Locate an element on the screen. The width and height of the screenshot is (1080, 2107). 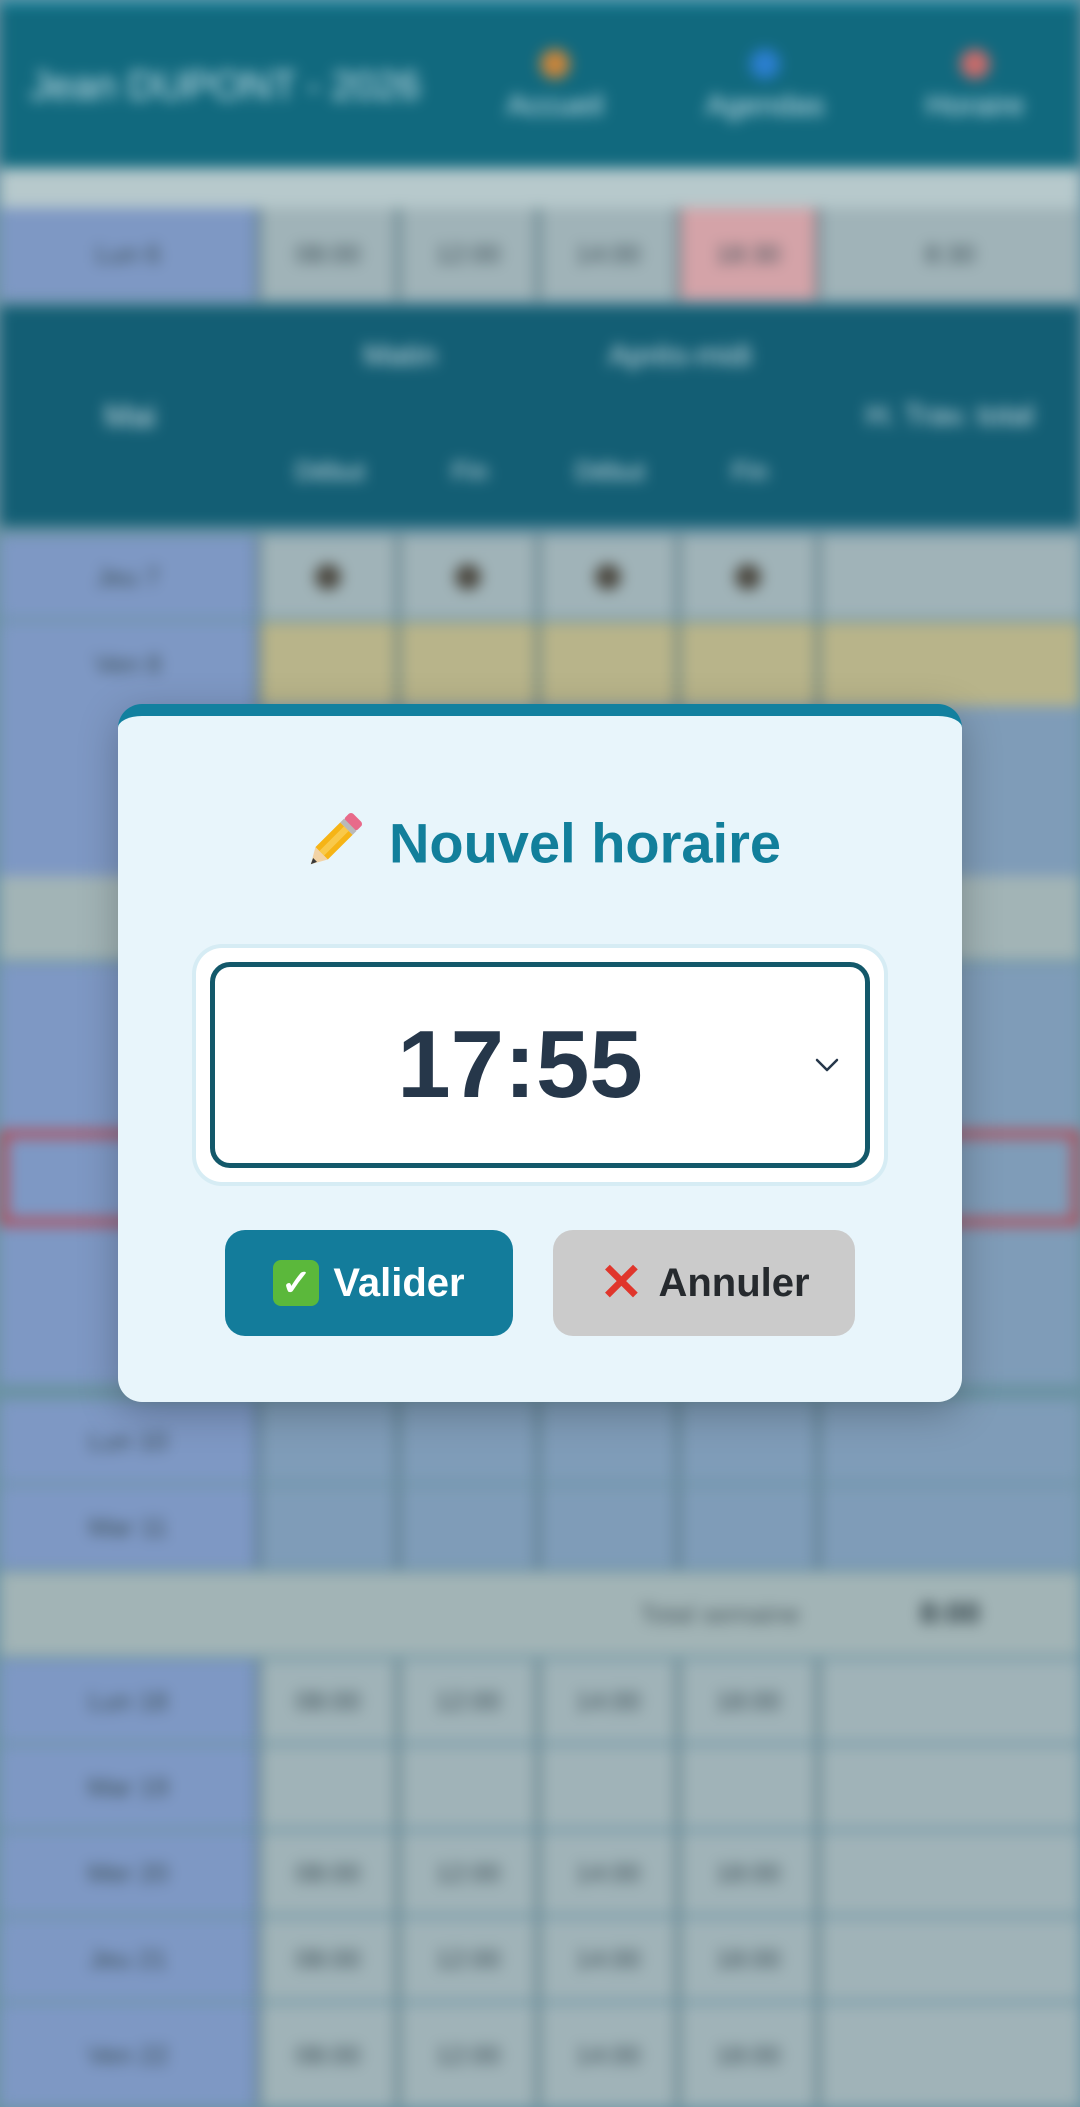
pencil-icon is located at coordinates (334, 847).